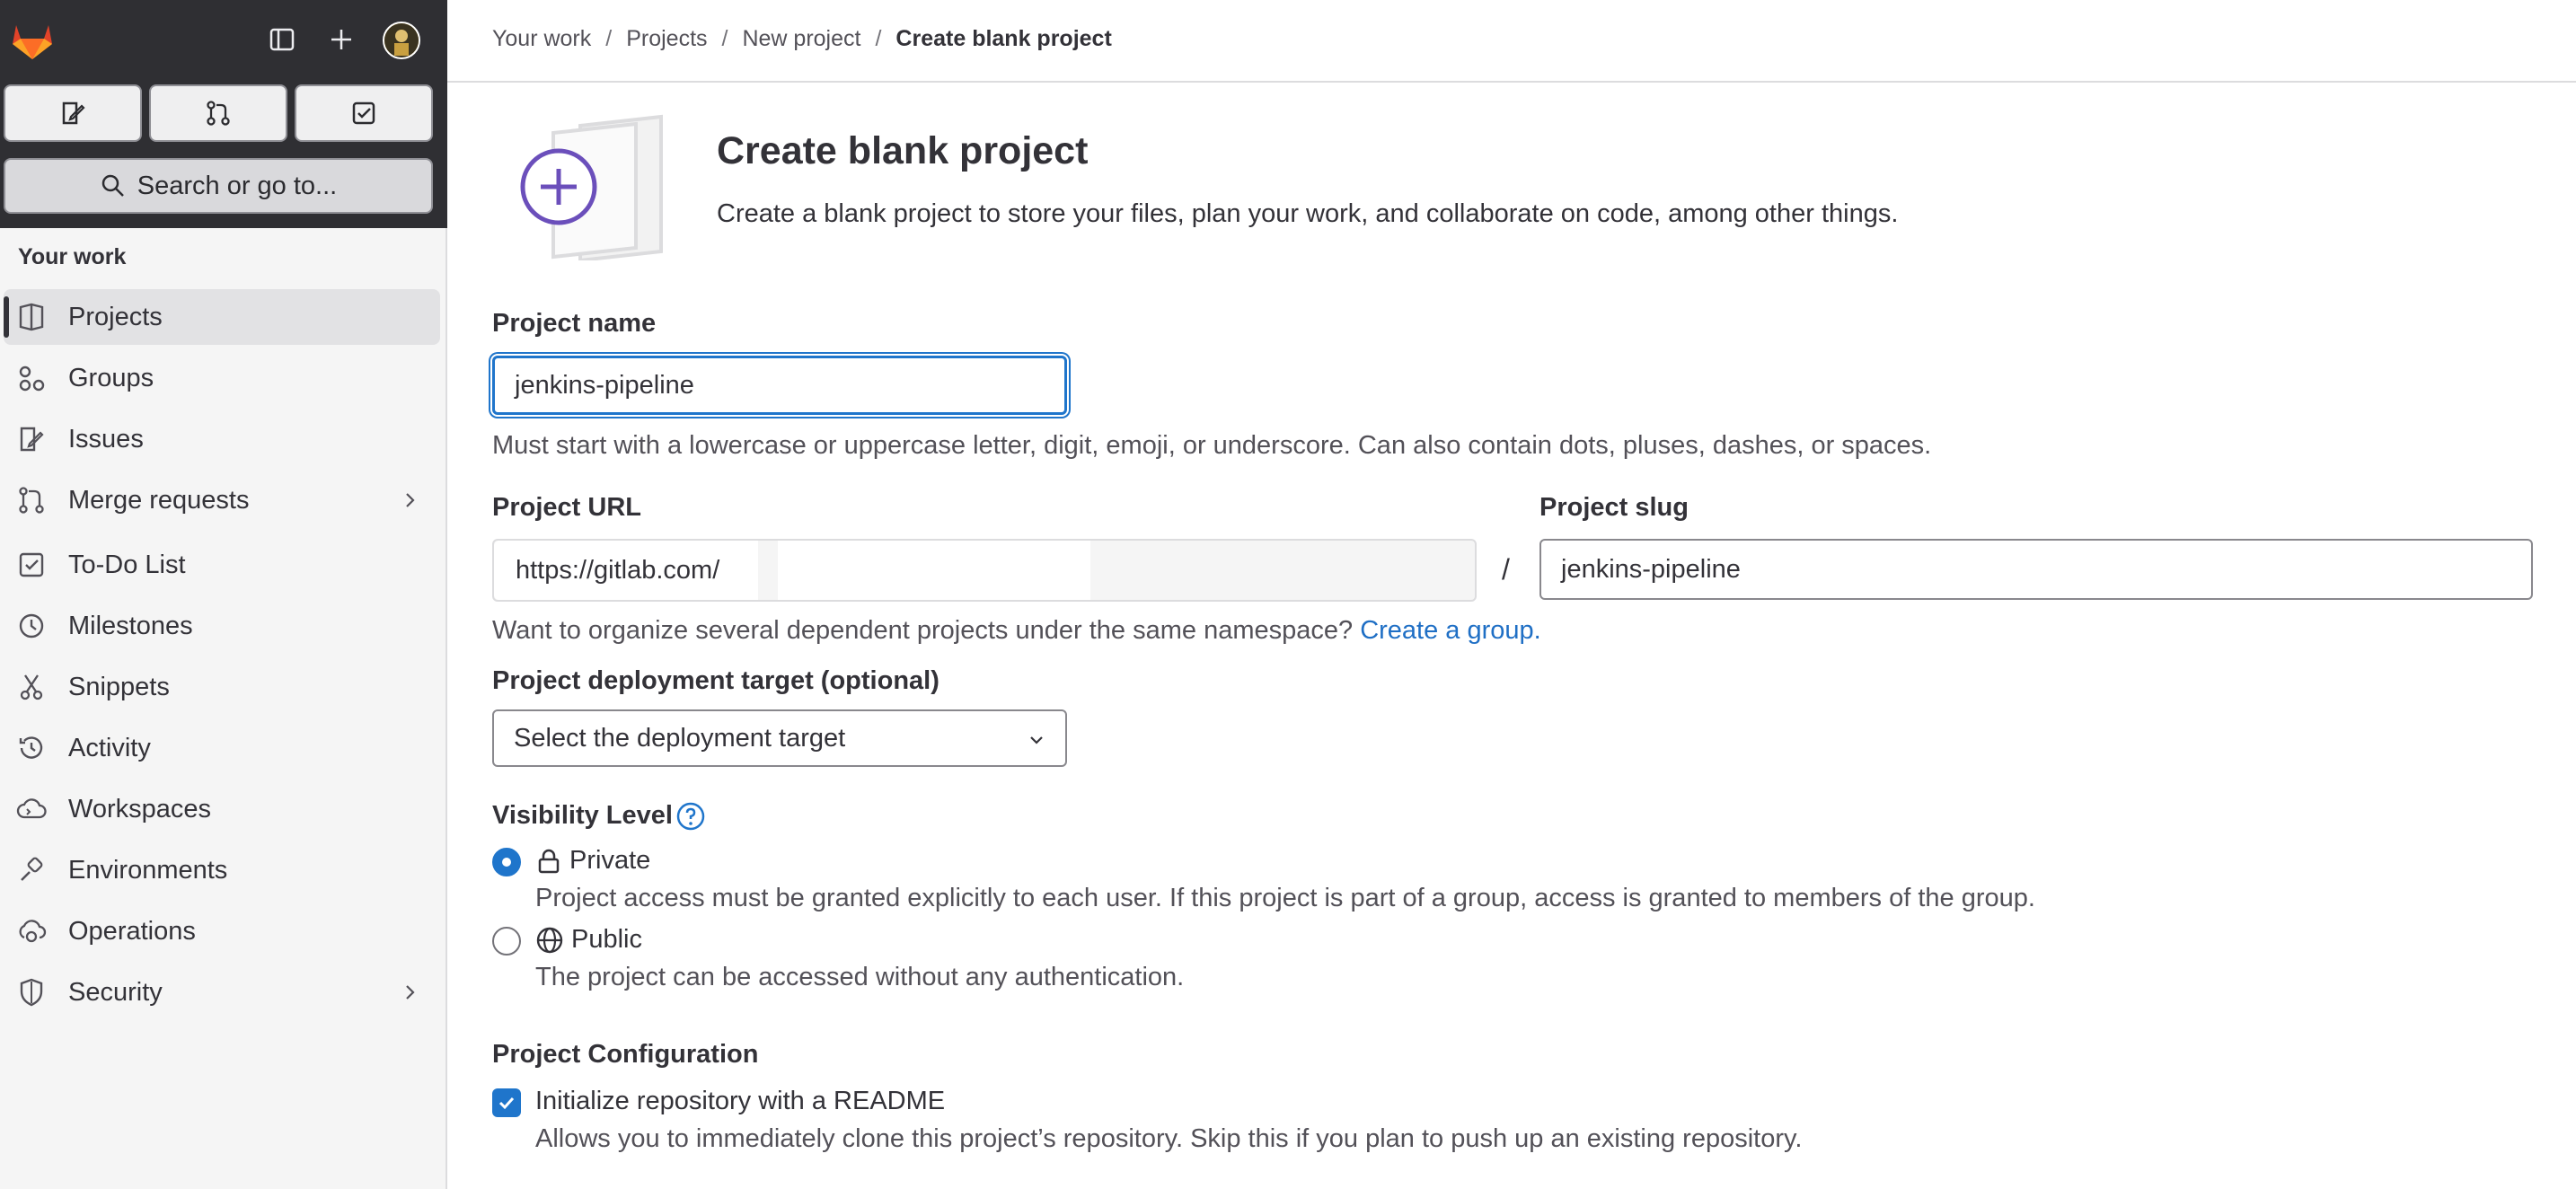 The height and width of the screenshot is (1189, 2576). I want to click on sidebar-item-issues: Issues, so click(222, 439).